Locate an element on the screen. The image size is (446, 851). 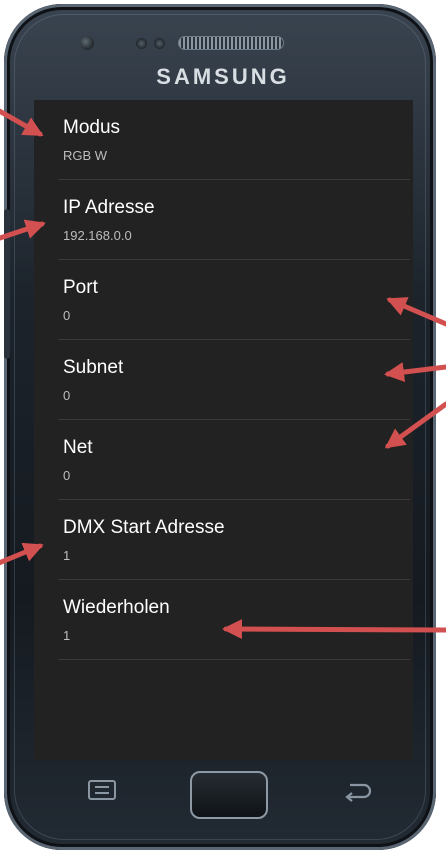
setting-net: Net 0 is located at coordinates (223, 460).